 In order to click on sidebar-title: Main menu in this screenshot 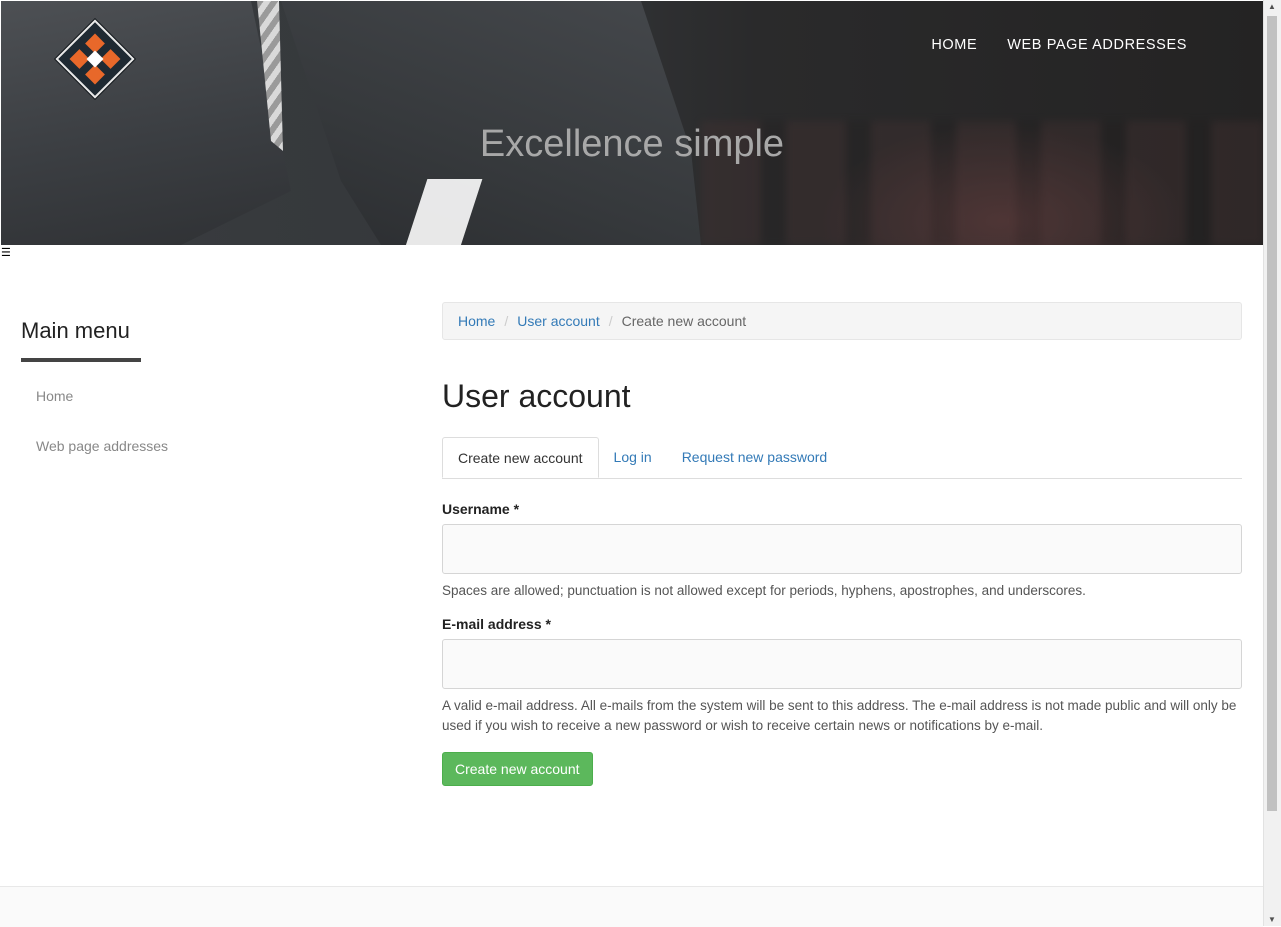, I will do `click(81, 340)`.